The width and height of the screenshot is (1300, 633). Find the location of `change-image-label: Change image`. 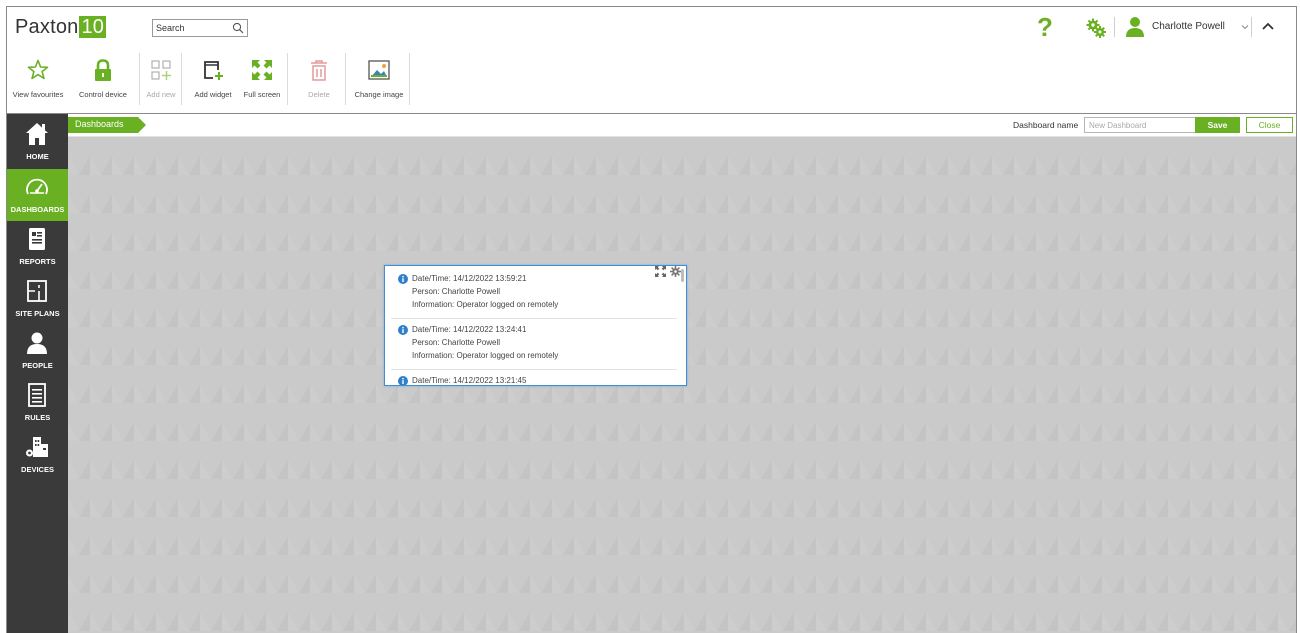

change-image-label: Change image is located at coordinates (379, 94).